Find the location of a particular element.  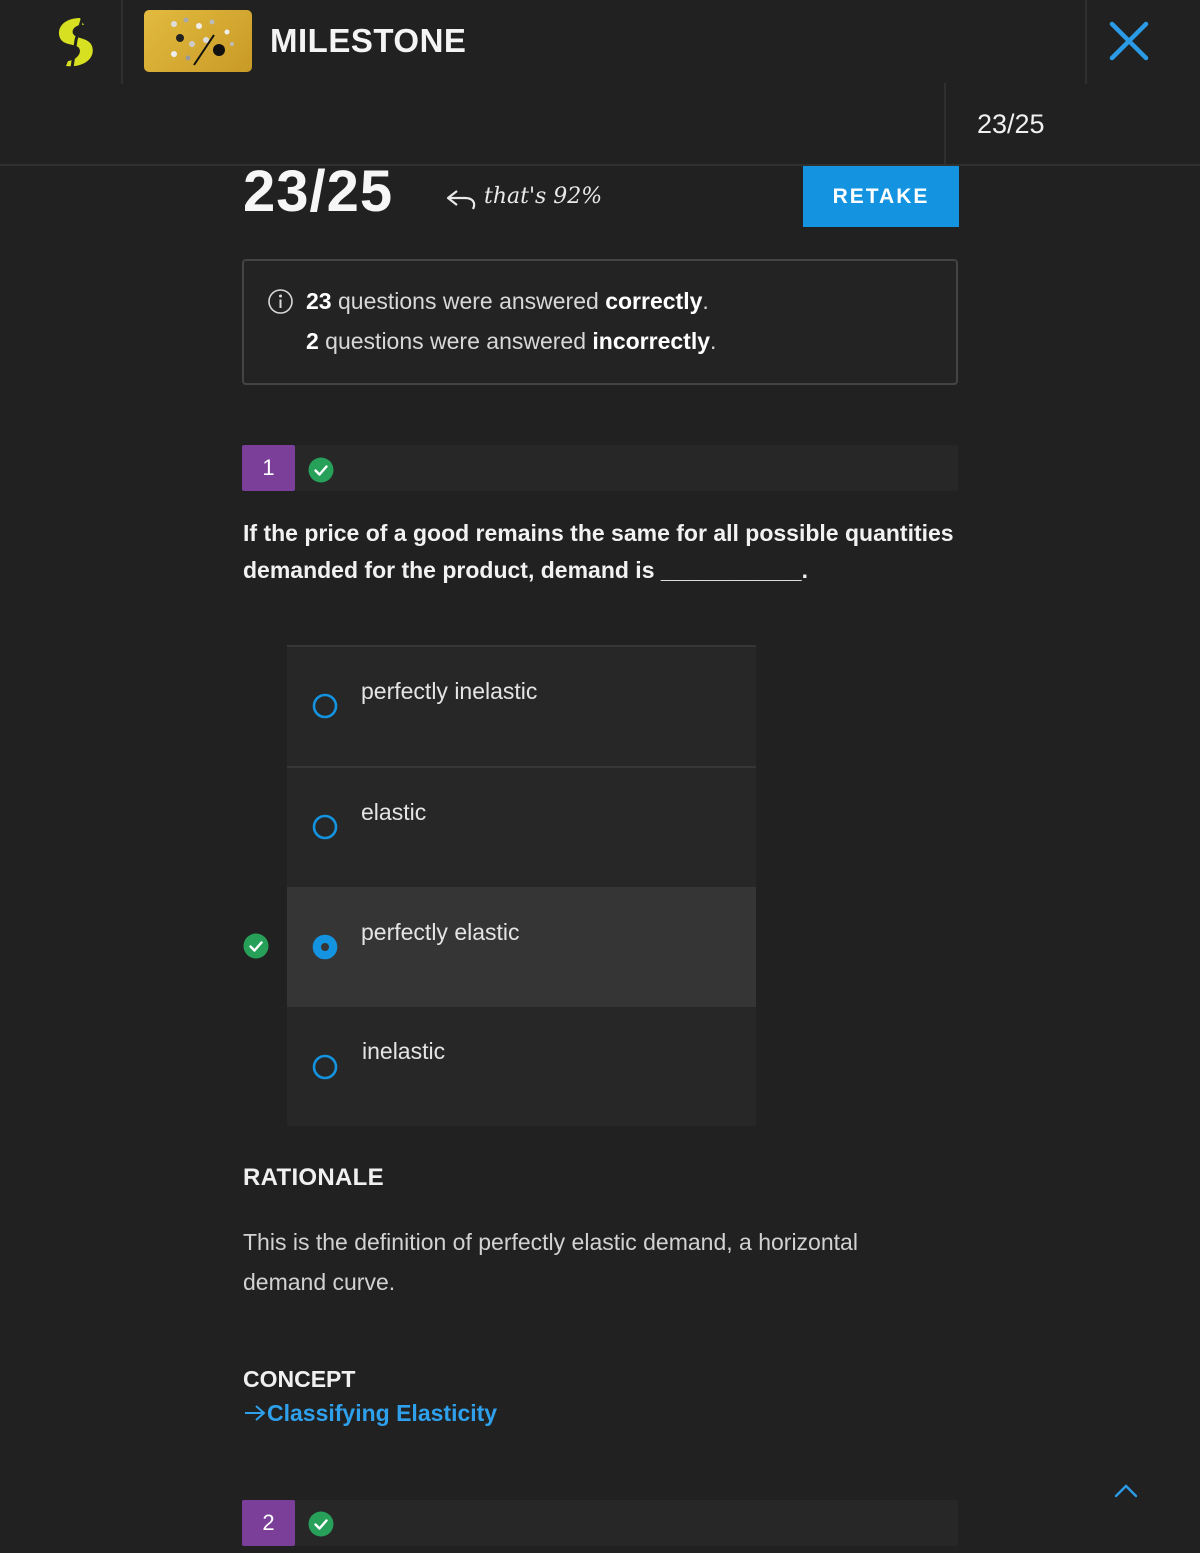

answer-option: perfectly inelastic is located at coordinates (521, 706).